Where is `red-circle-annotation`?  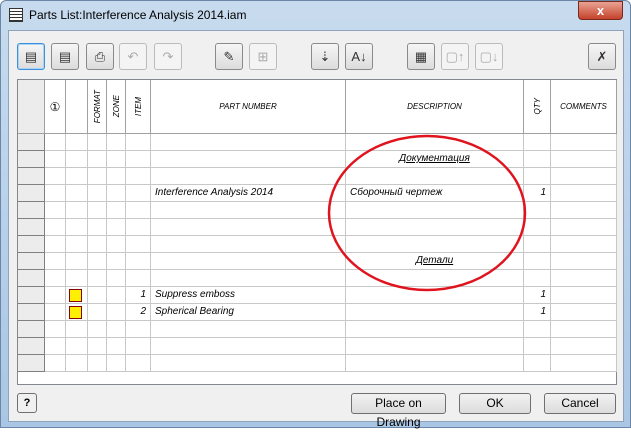
red-circle-annotation is located at coordinates (427, 213).